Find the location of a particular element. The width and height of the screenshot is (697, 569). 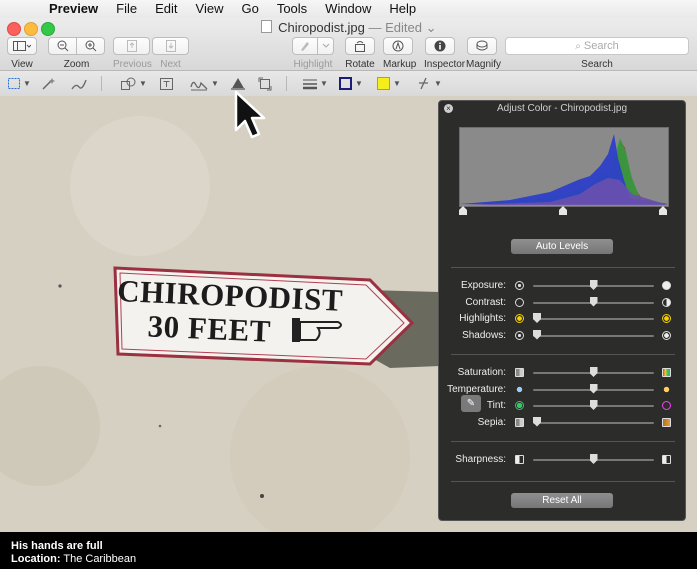

menu-tools: Tools is located at coordinates (292, 9).